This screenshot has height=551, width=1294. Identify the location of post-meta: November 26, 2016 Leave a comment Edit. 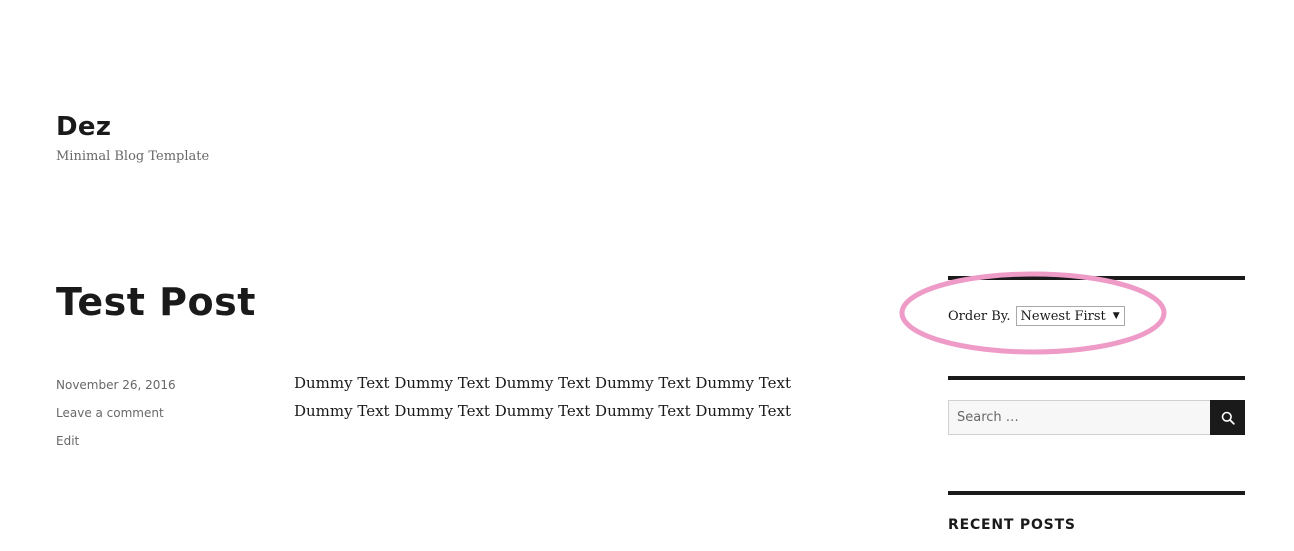
(156, 413).